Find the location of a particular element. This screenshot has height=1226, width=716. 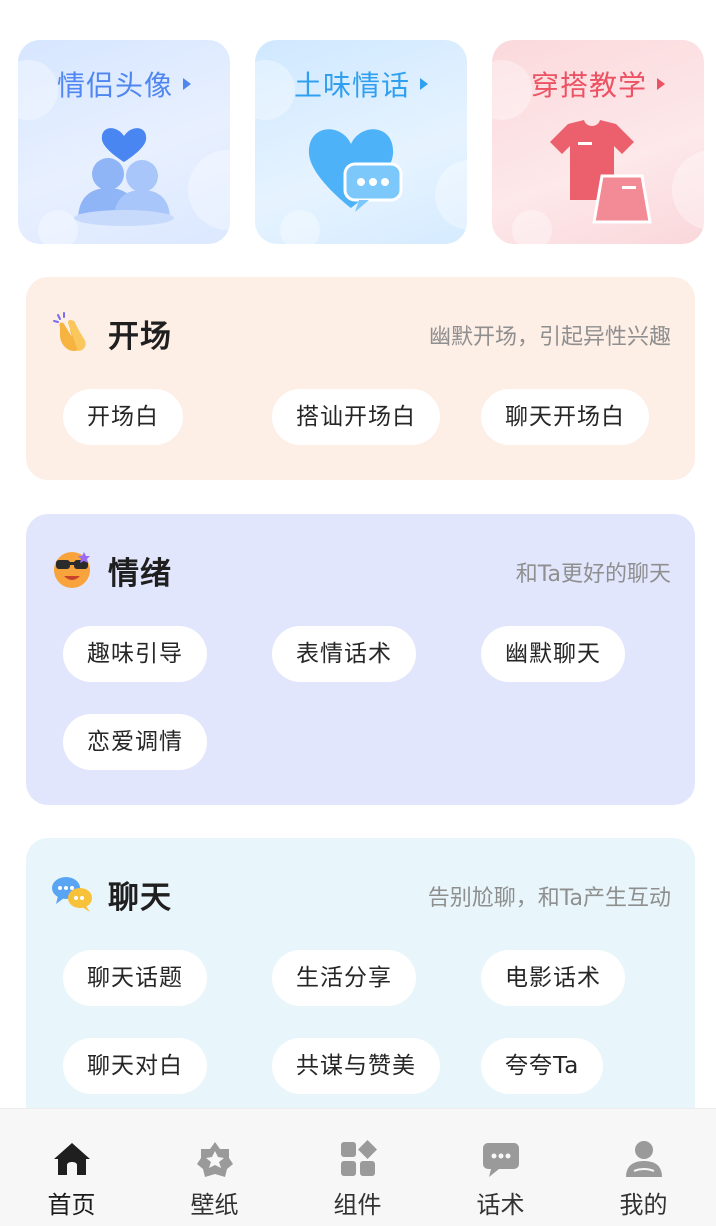

heart-chat-icon is located at coordinates (355, 170).